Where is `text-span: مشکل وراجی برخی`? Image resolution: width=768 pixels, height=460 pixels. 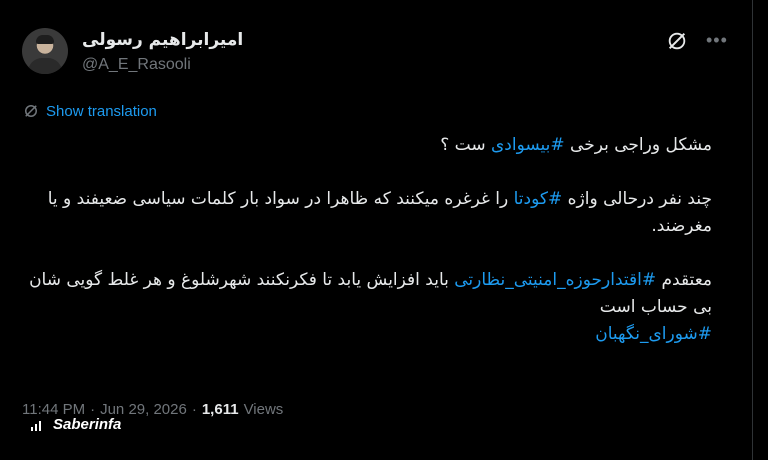
text-span: مشکل وراجی برخی is located at coordinates (638, 145).